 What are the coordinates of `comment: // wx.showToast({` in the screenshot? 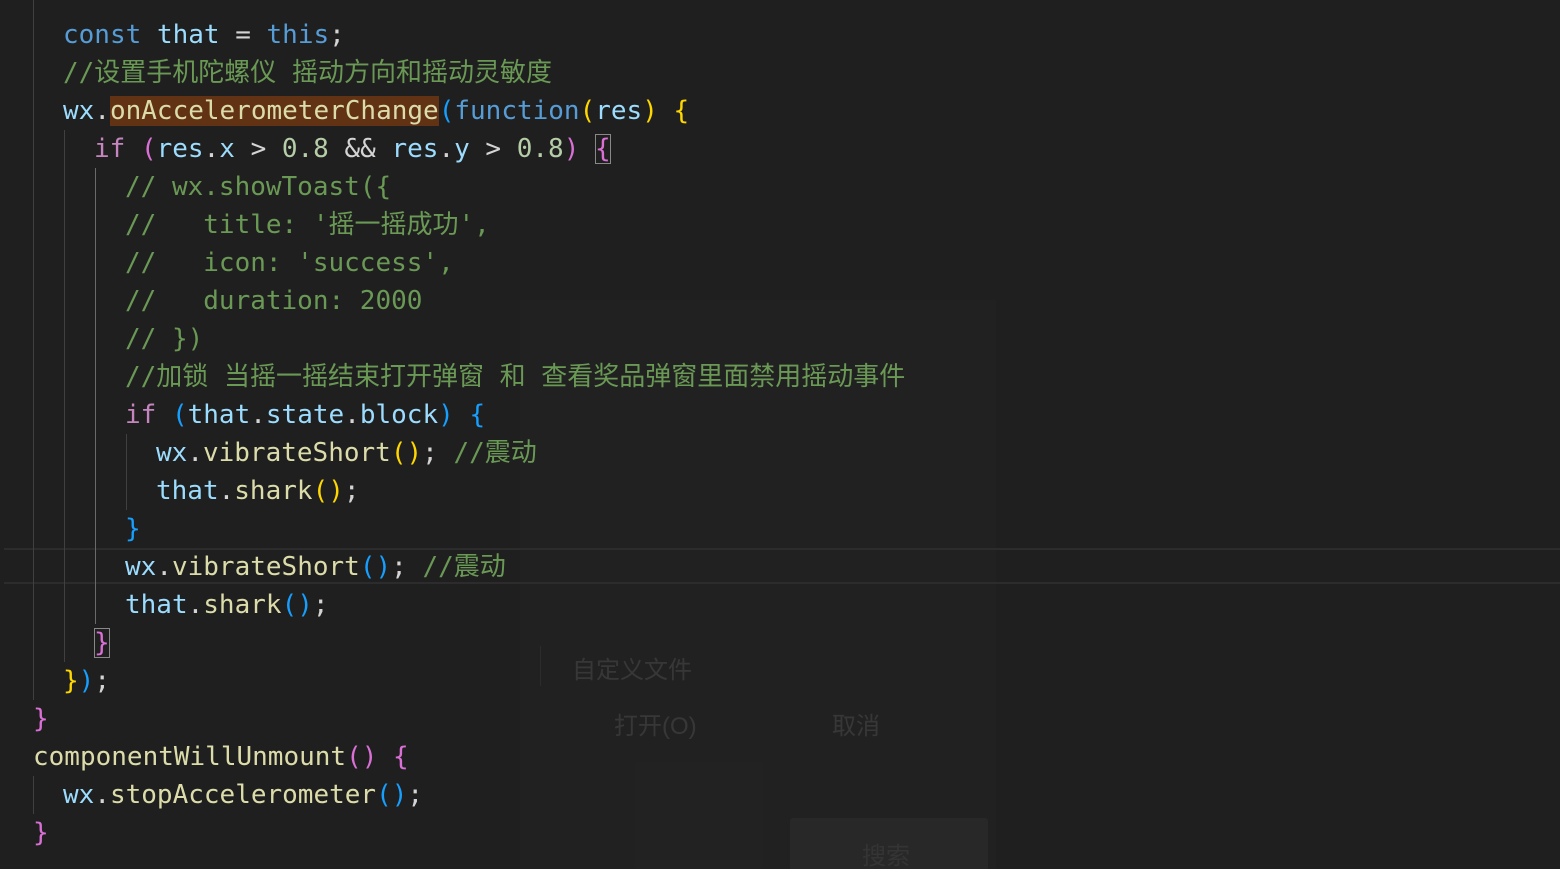 It's located at (258, 187).